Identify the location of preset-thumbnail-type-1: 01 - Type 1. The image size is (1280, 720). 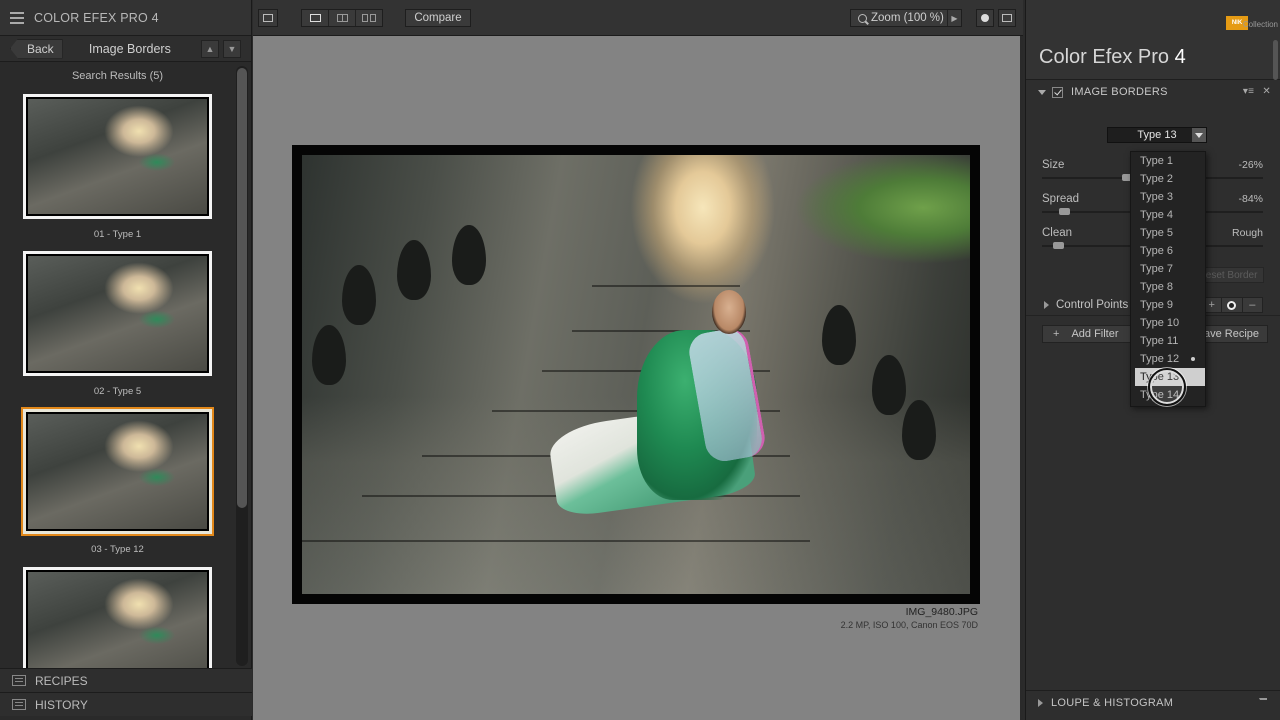
(117, 167).